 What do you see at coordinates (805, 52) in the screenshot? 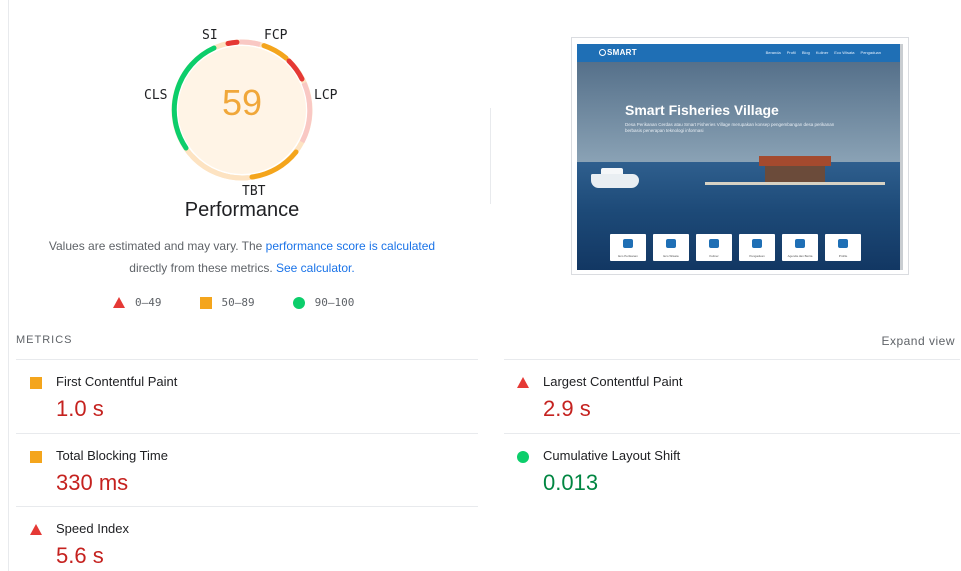
I see `preview-menu-item: Blog` at bounding box center [805, 52].